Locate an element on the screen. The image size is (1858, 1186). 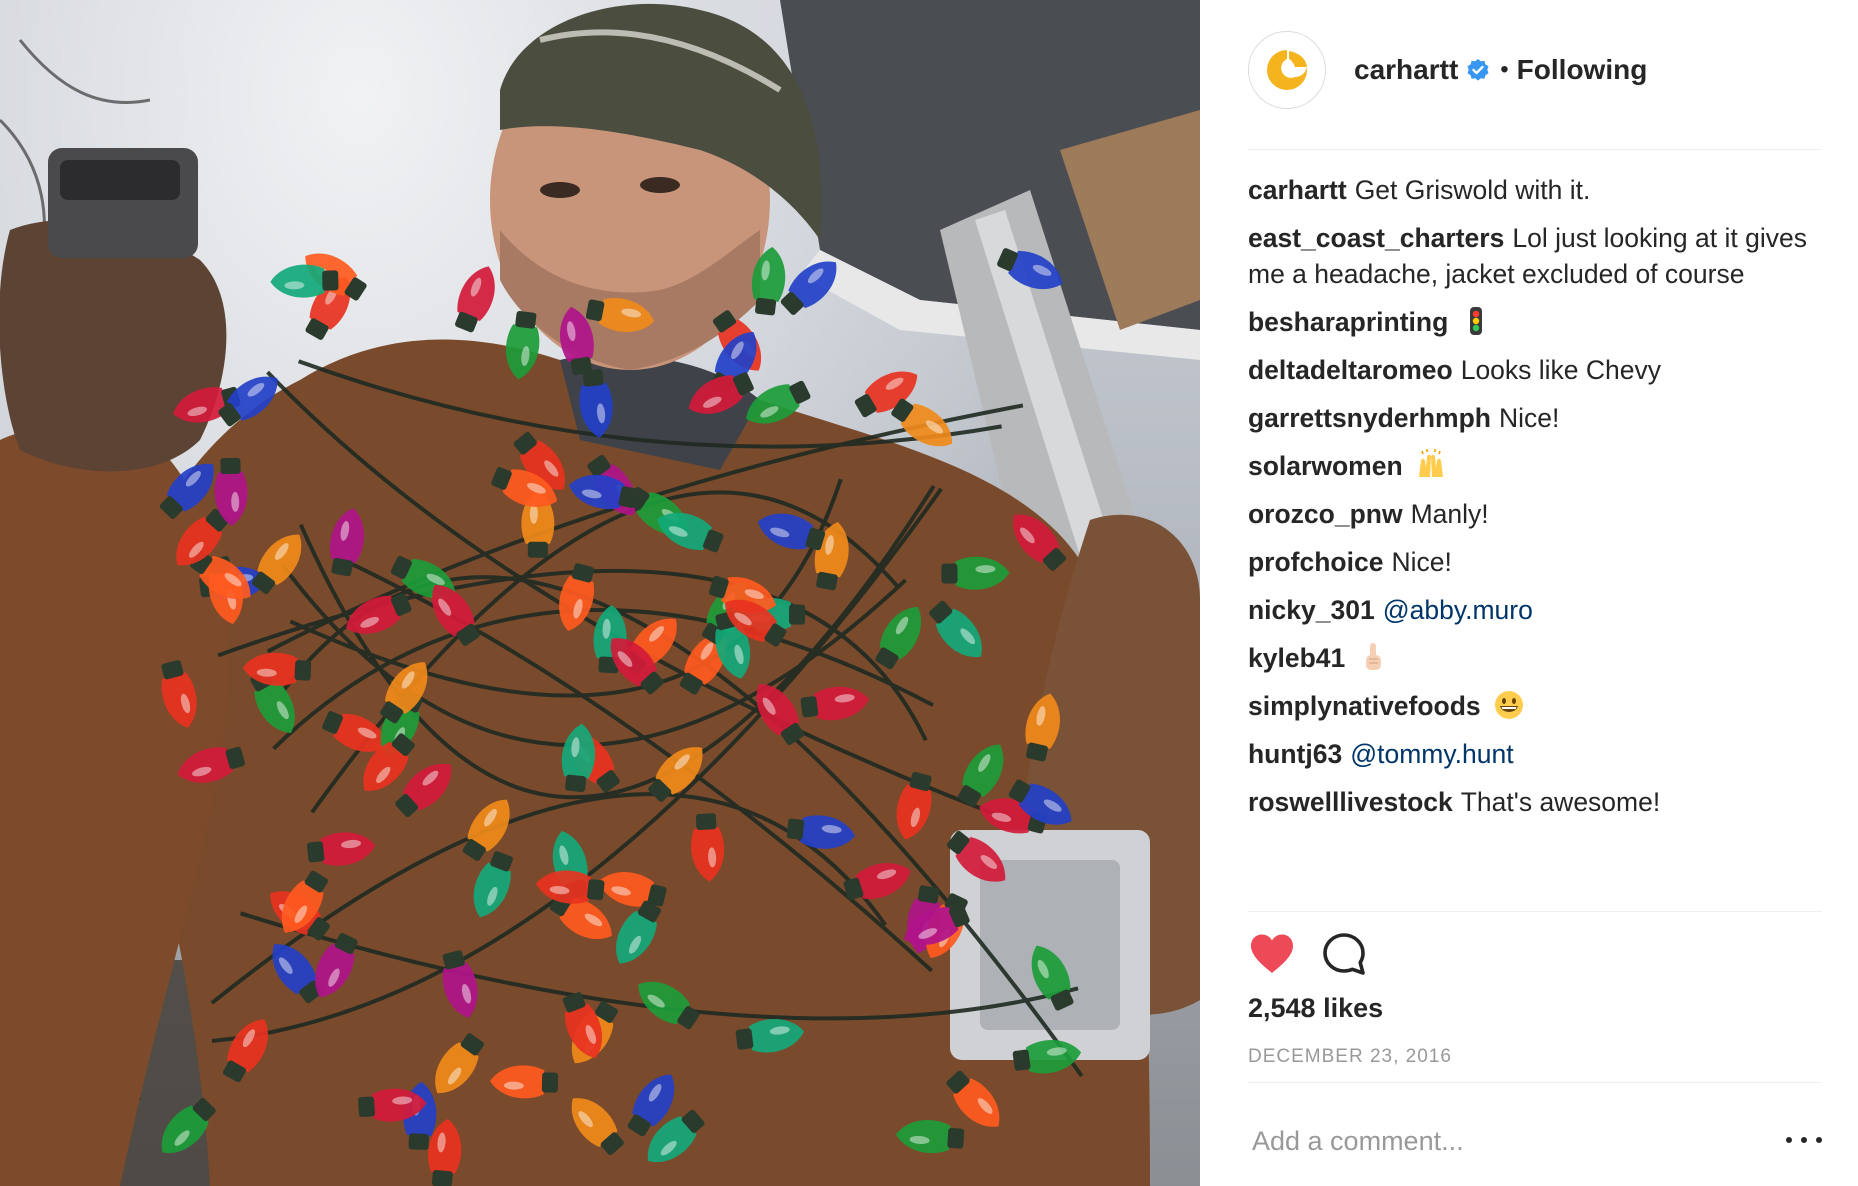
comment-button is located at coordinates (1344, 954).